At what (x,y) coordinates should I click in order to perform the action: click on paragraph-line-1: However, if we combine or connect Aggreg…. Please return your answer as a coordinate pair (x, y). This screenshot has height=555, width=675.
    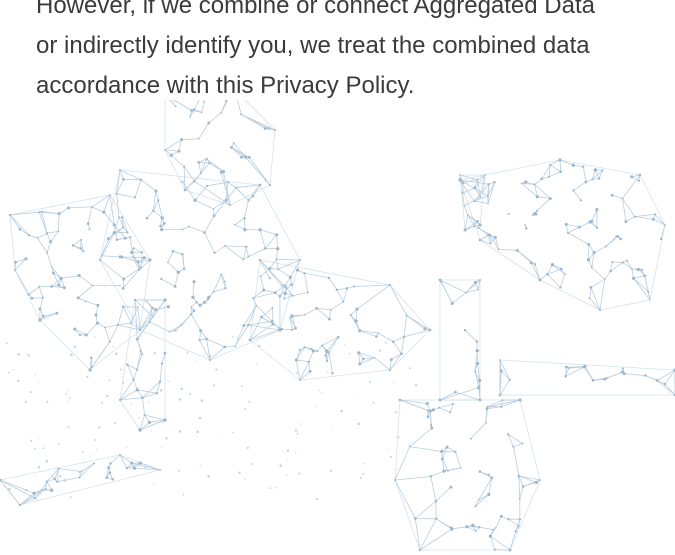
    Looking at the image, I should click on (315, 9).